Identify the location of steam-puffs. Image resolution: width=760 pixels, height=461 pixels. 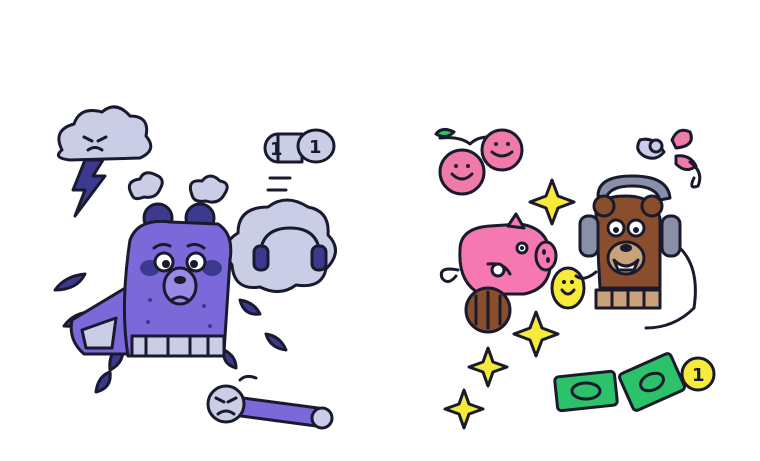
(178, 187).